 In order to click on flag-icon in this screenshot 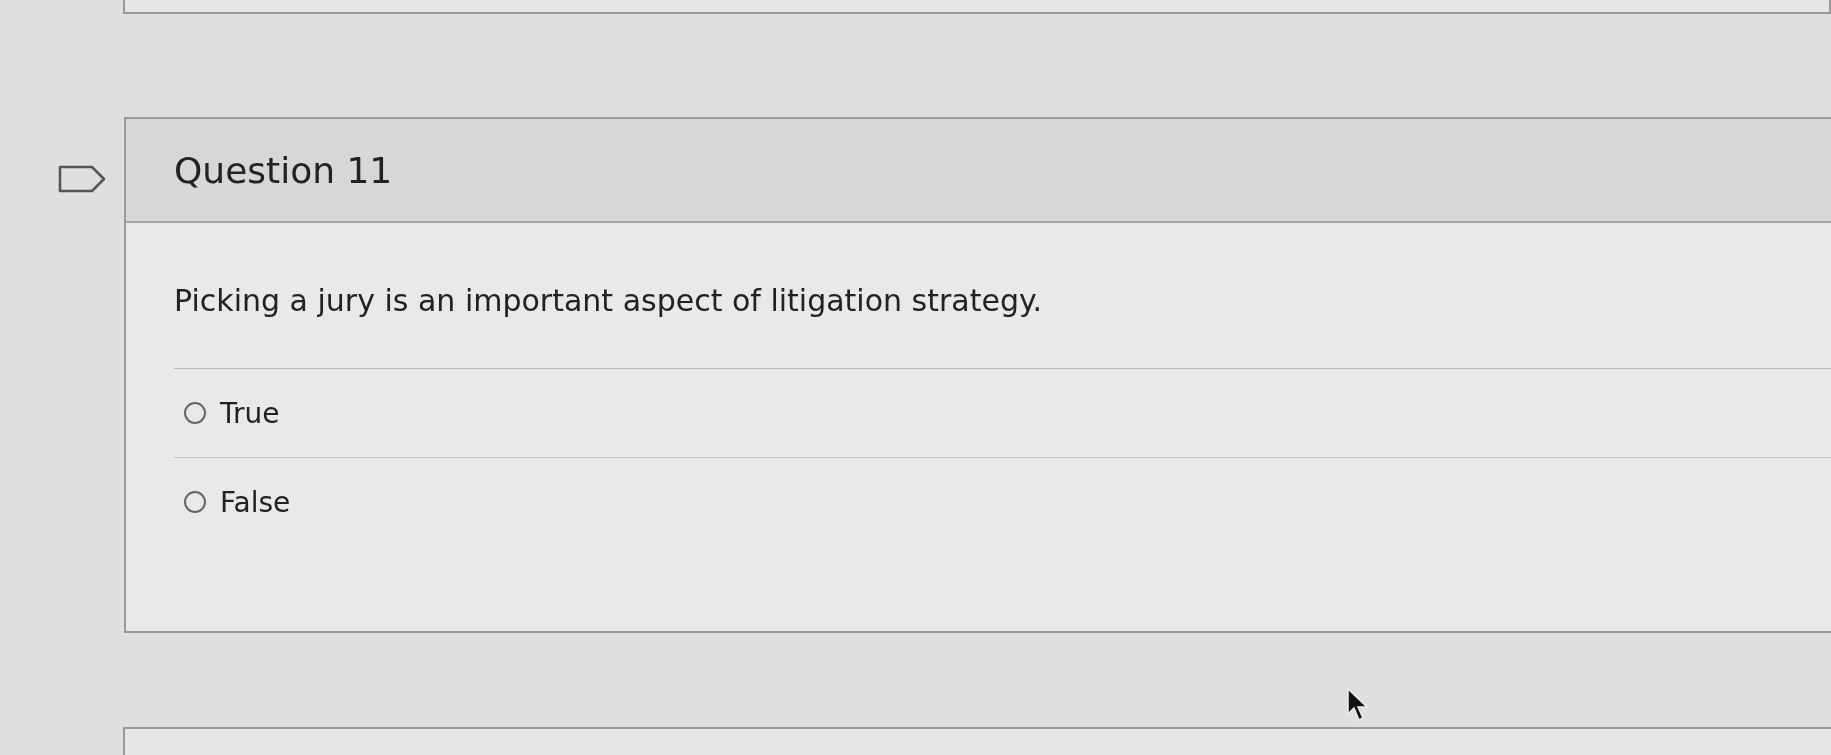, I will do `click(82, 179)`.